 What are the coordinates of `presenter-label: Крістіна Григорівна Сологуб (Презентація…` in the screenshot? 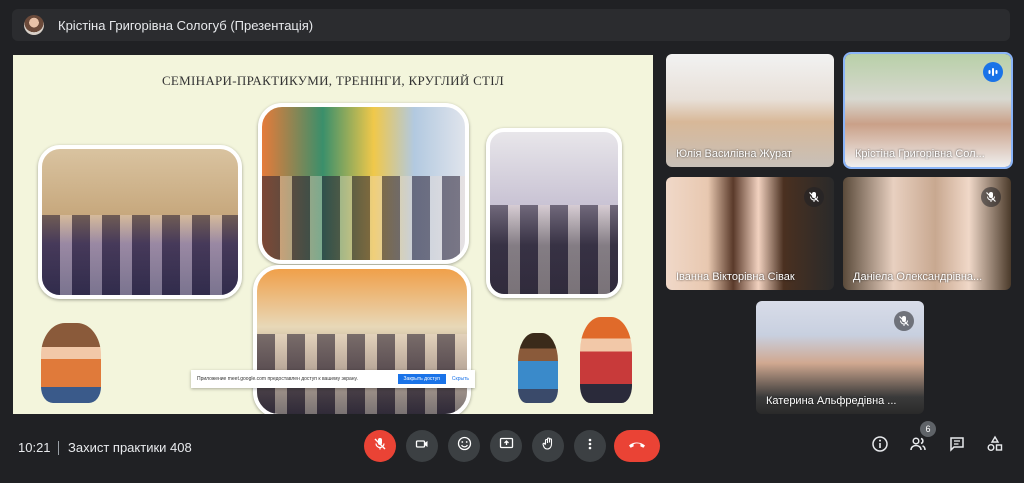 It's located at (186, 25).